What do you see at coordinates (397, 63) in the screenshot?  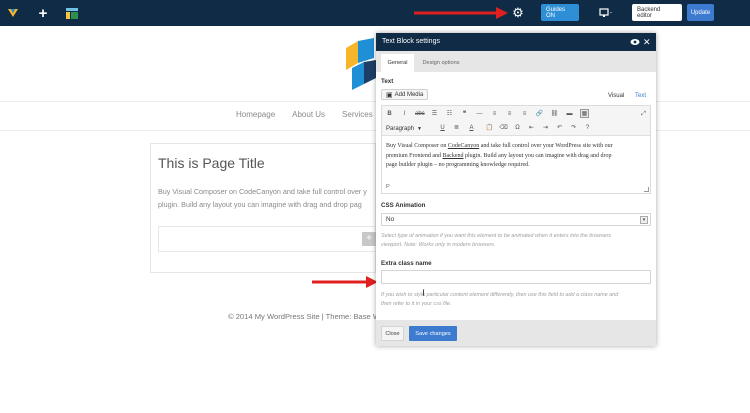 I see `tab-general: General` at bounding box center [397, 63].